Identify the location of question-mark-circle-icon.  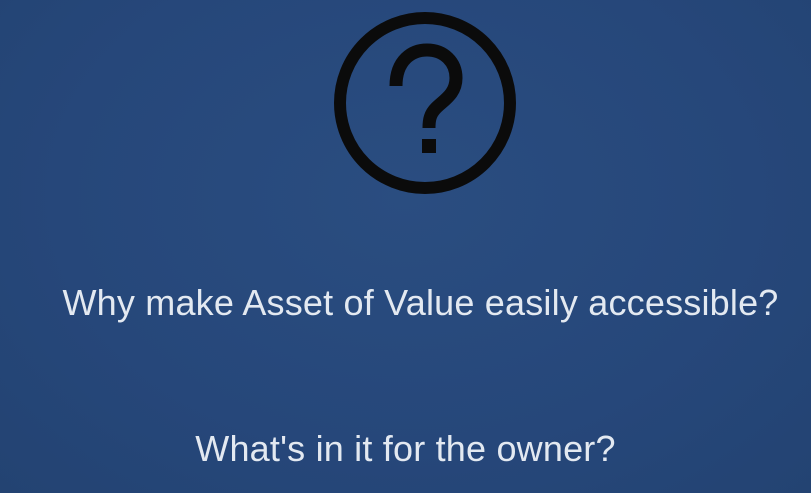
(425, 103).